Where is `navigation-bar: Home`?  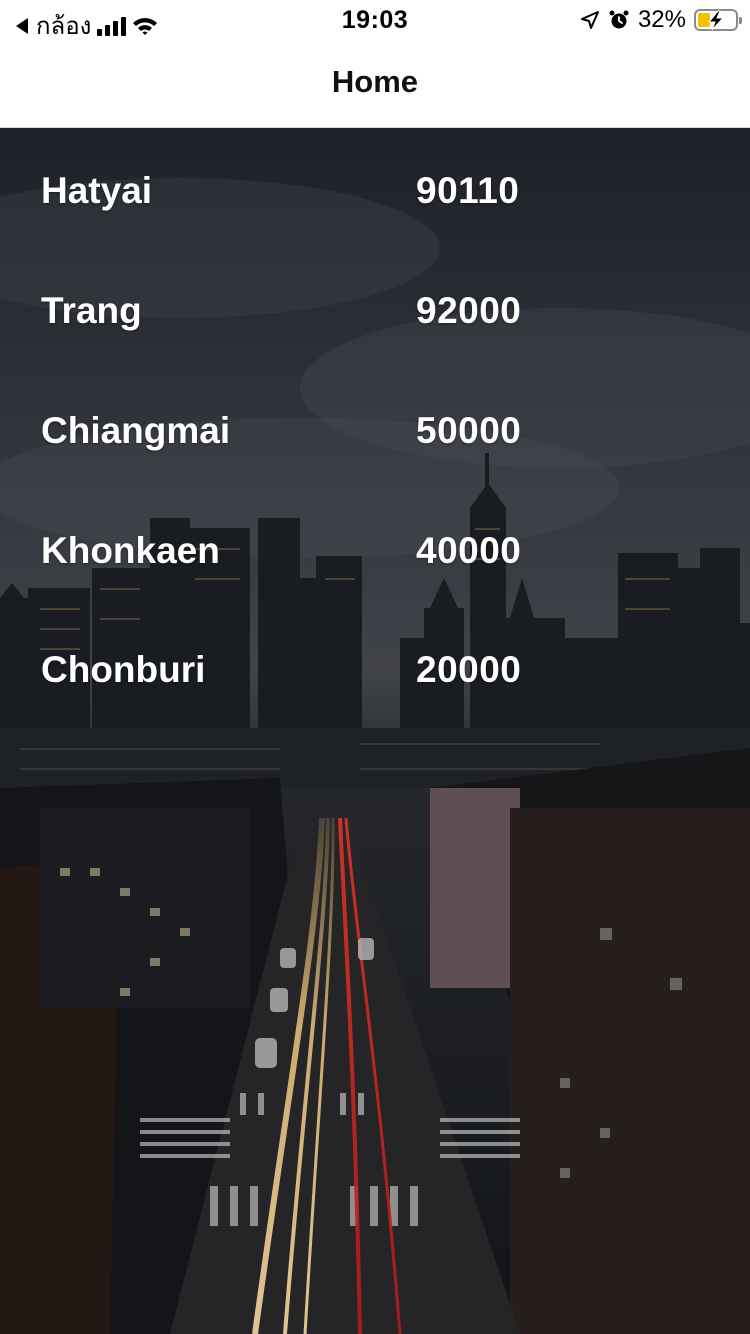
navigation-bar: Home is located at coordinates (375, 84).